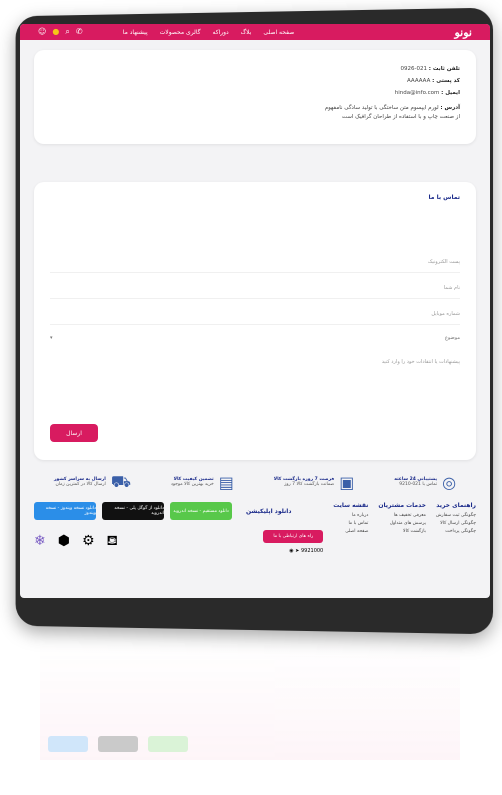 The height and width of the screenshot is (795, 502). What do you see at coordinates (297, 551) in the screenshot?
I see `telegram-icon: ➤` at bounding box center [297, 551].